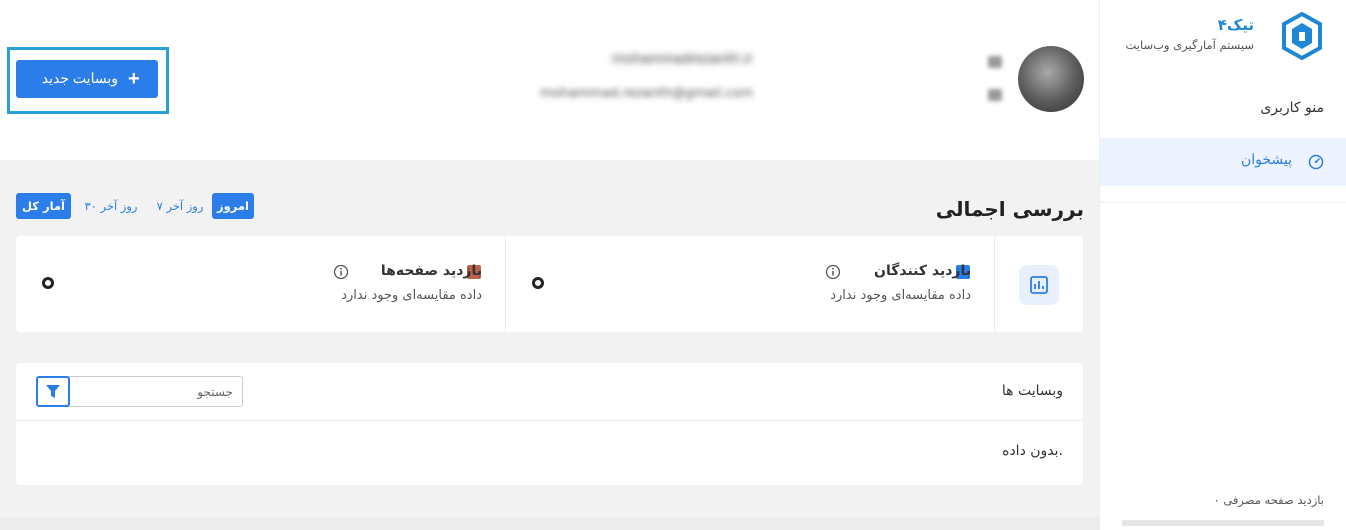  What do you see at coordinates (134, 79) in the screenshot?
I see `plus-icon: +` at bounding box center [134, 79].